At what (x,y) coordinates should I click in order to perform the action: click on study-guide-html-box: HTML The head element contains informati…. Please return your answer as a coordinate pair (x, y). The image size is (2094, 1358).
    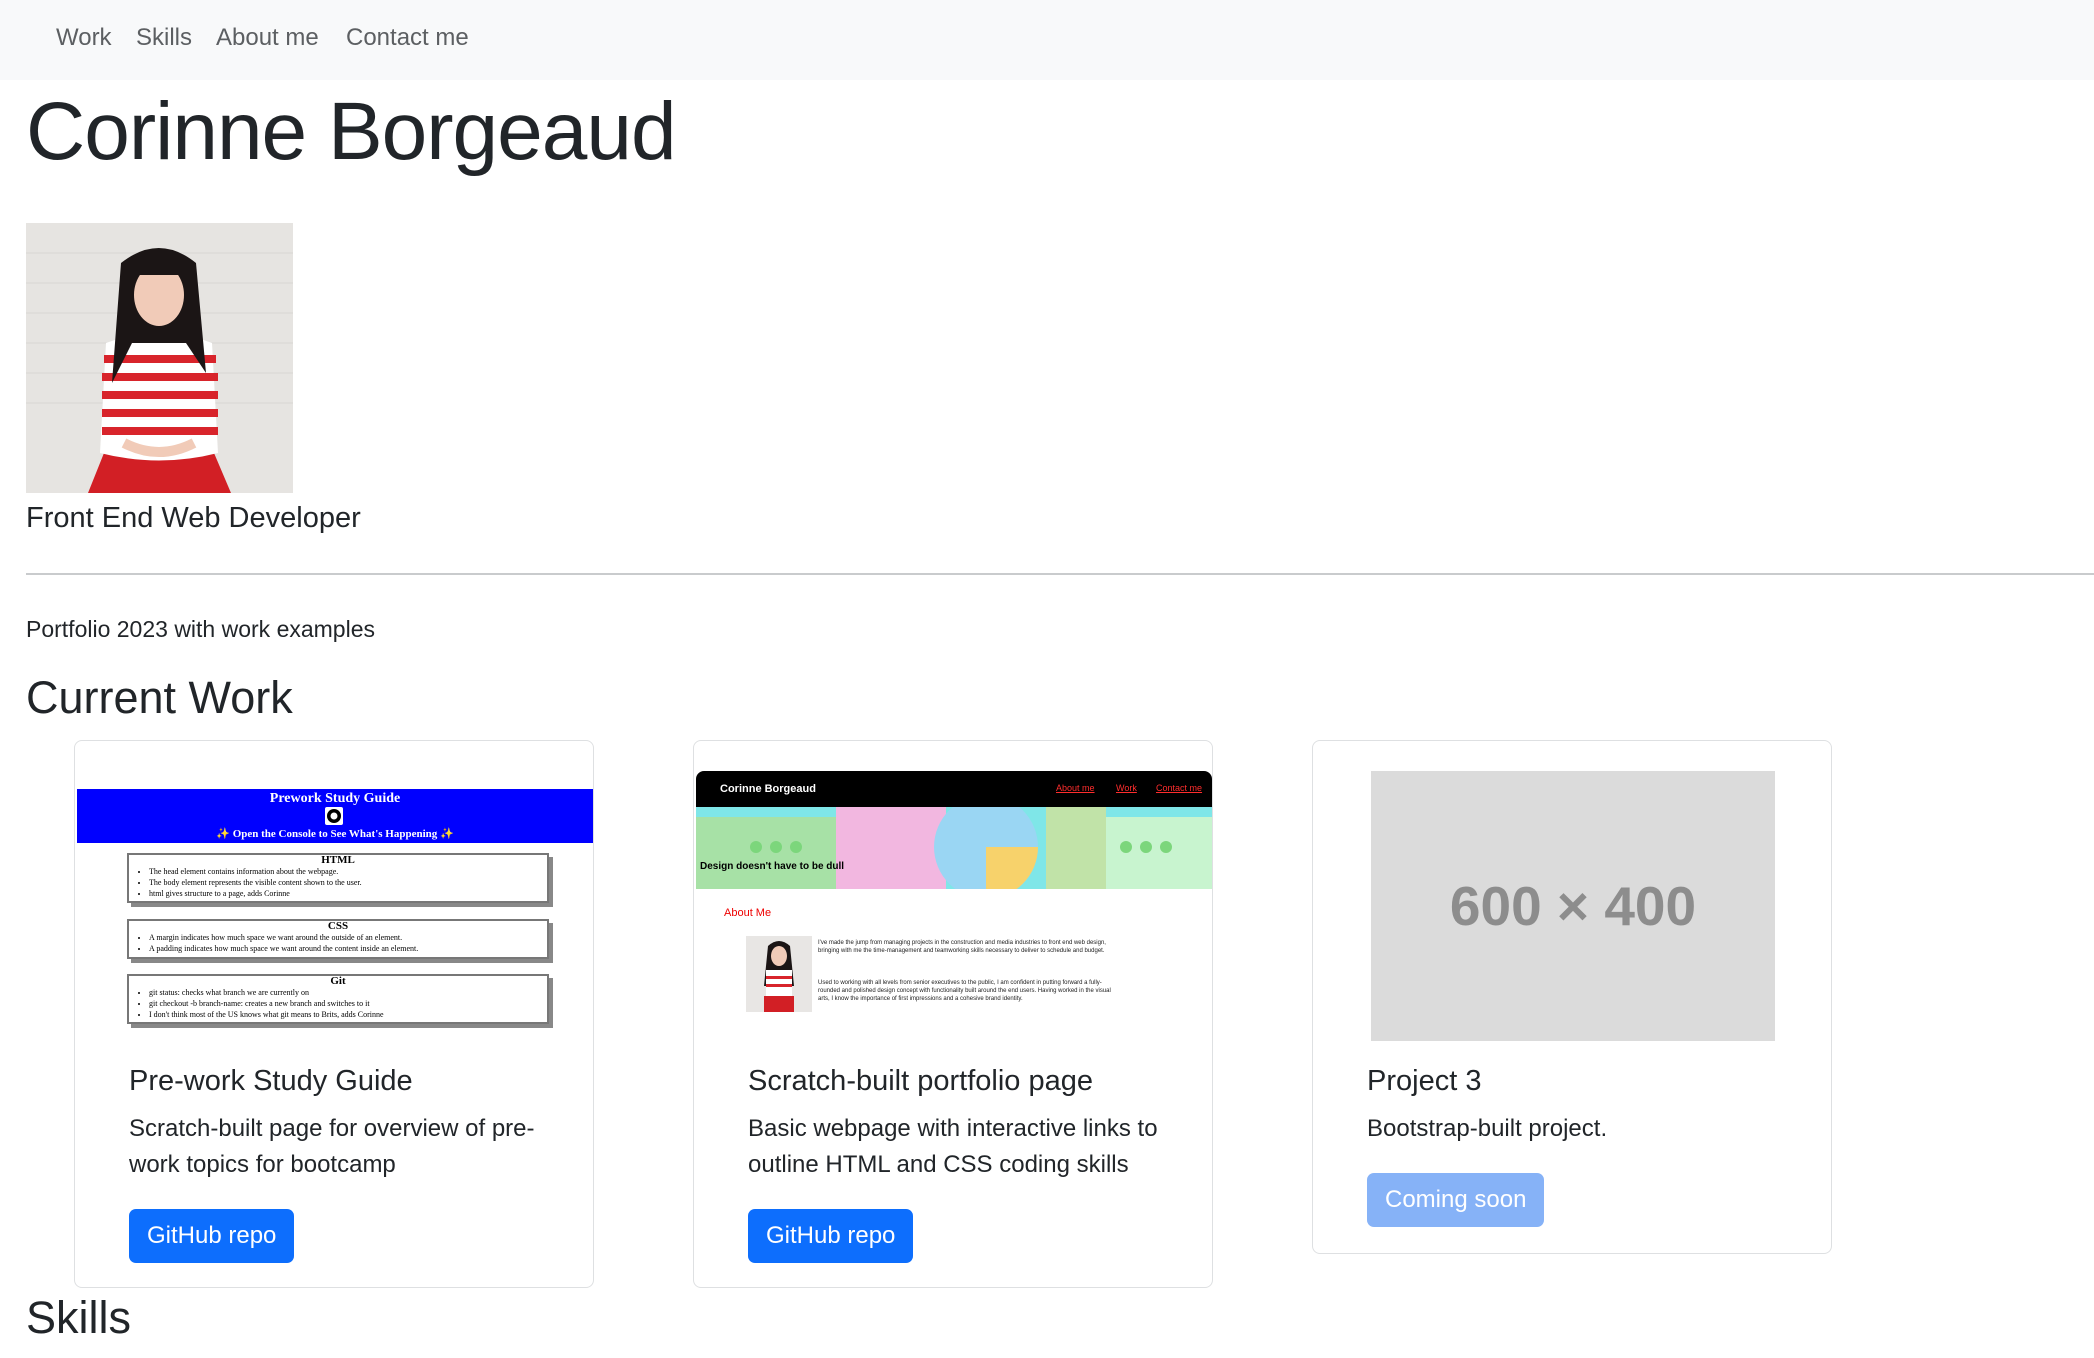
    Looking at the image, I should click on (338, 878).